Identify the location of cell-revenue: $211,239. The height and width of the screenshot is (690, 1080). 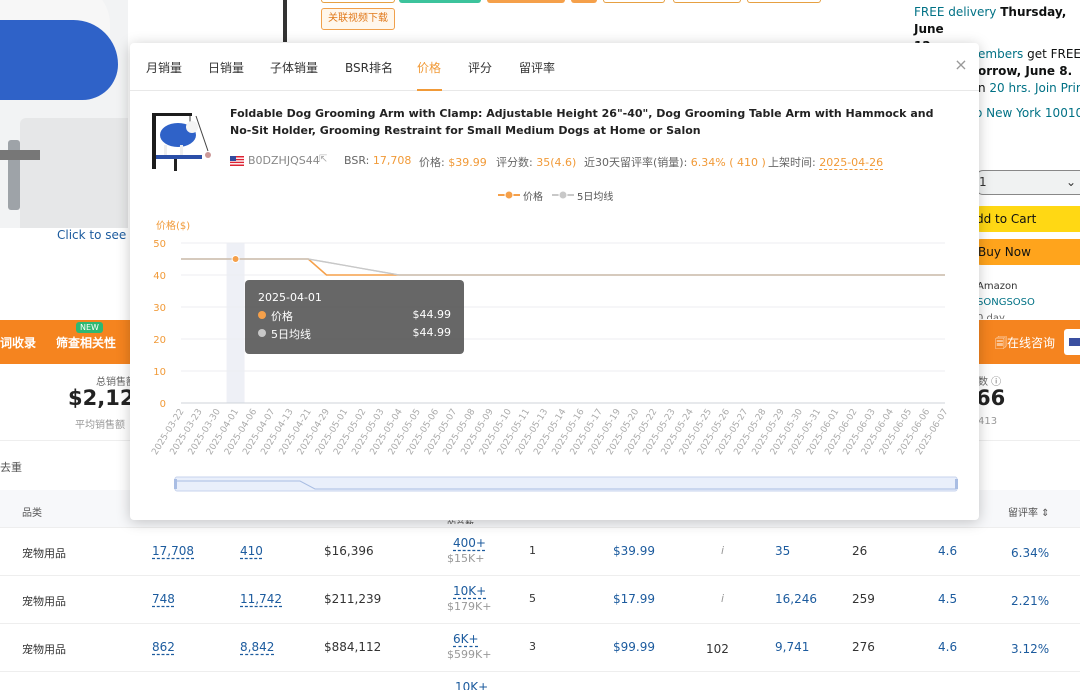
(353, 599).